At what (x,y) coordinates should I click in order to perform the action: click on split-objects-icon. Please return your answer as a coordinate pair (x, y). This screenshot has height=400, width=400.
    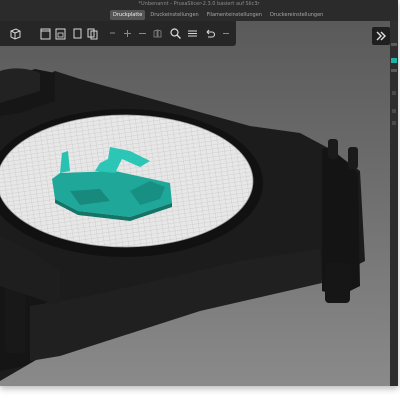
    Looking at the image, I should click on (157, 33).